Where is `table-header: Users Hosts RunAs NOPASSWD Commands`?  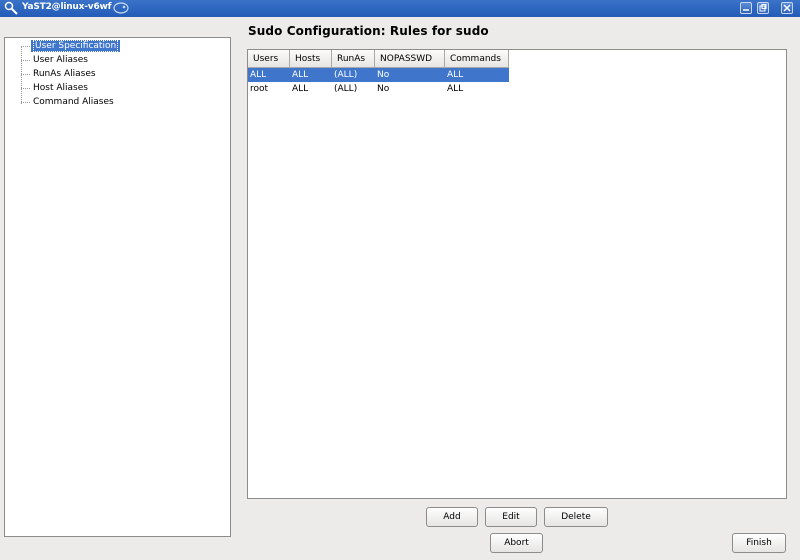
table-header: Users Hosts RunAs NOPASSWD Commands is located at coordinates (378, 59).